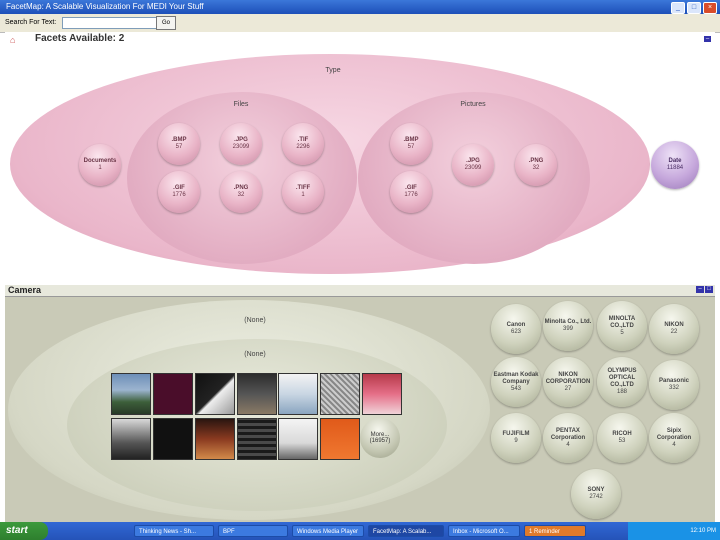  Describe the element at coordinates (473, 161) in the screenshot. I see `facet-name: .JPG` at that location.